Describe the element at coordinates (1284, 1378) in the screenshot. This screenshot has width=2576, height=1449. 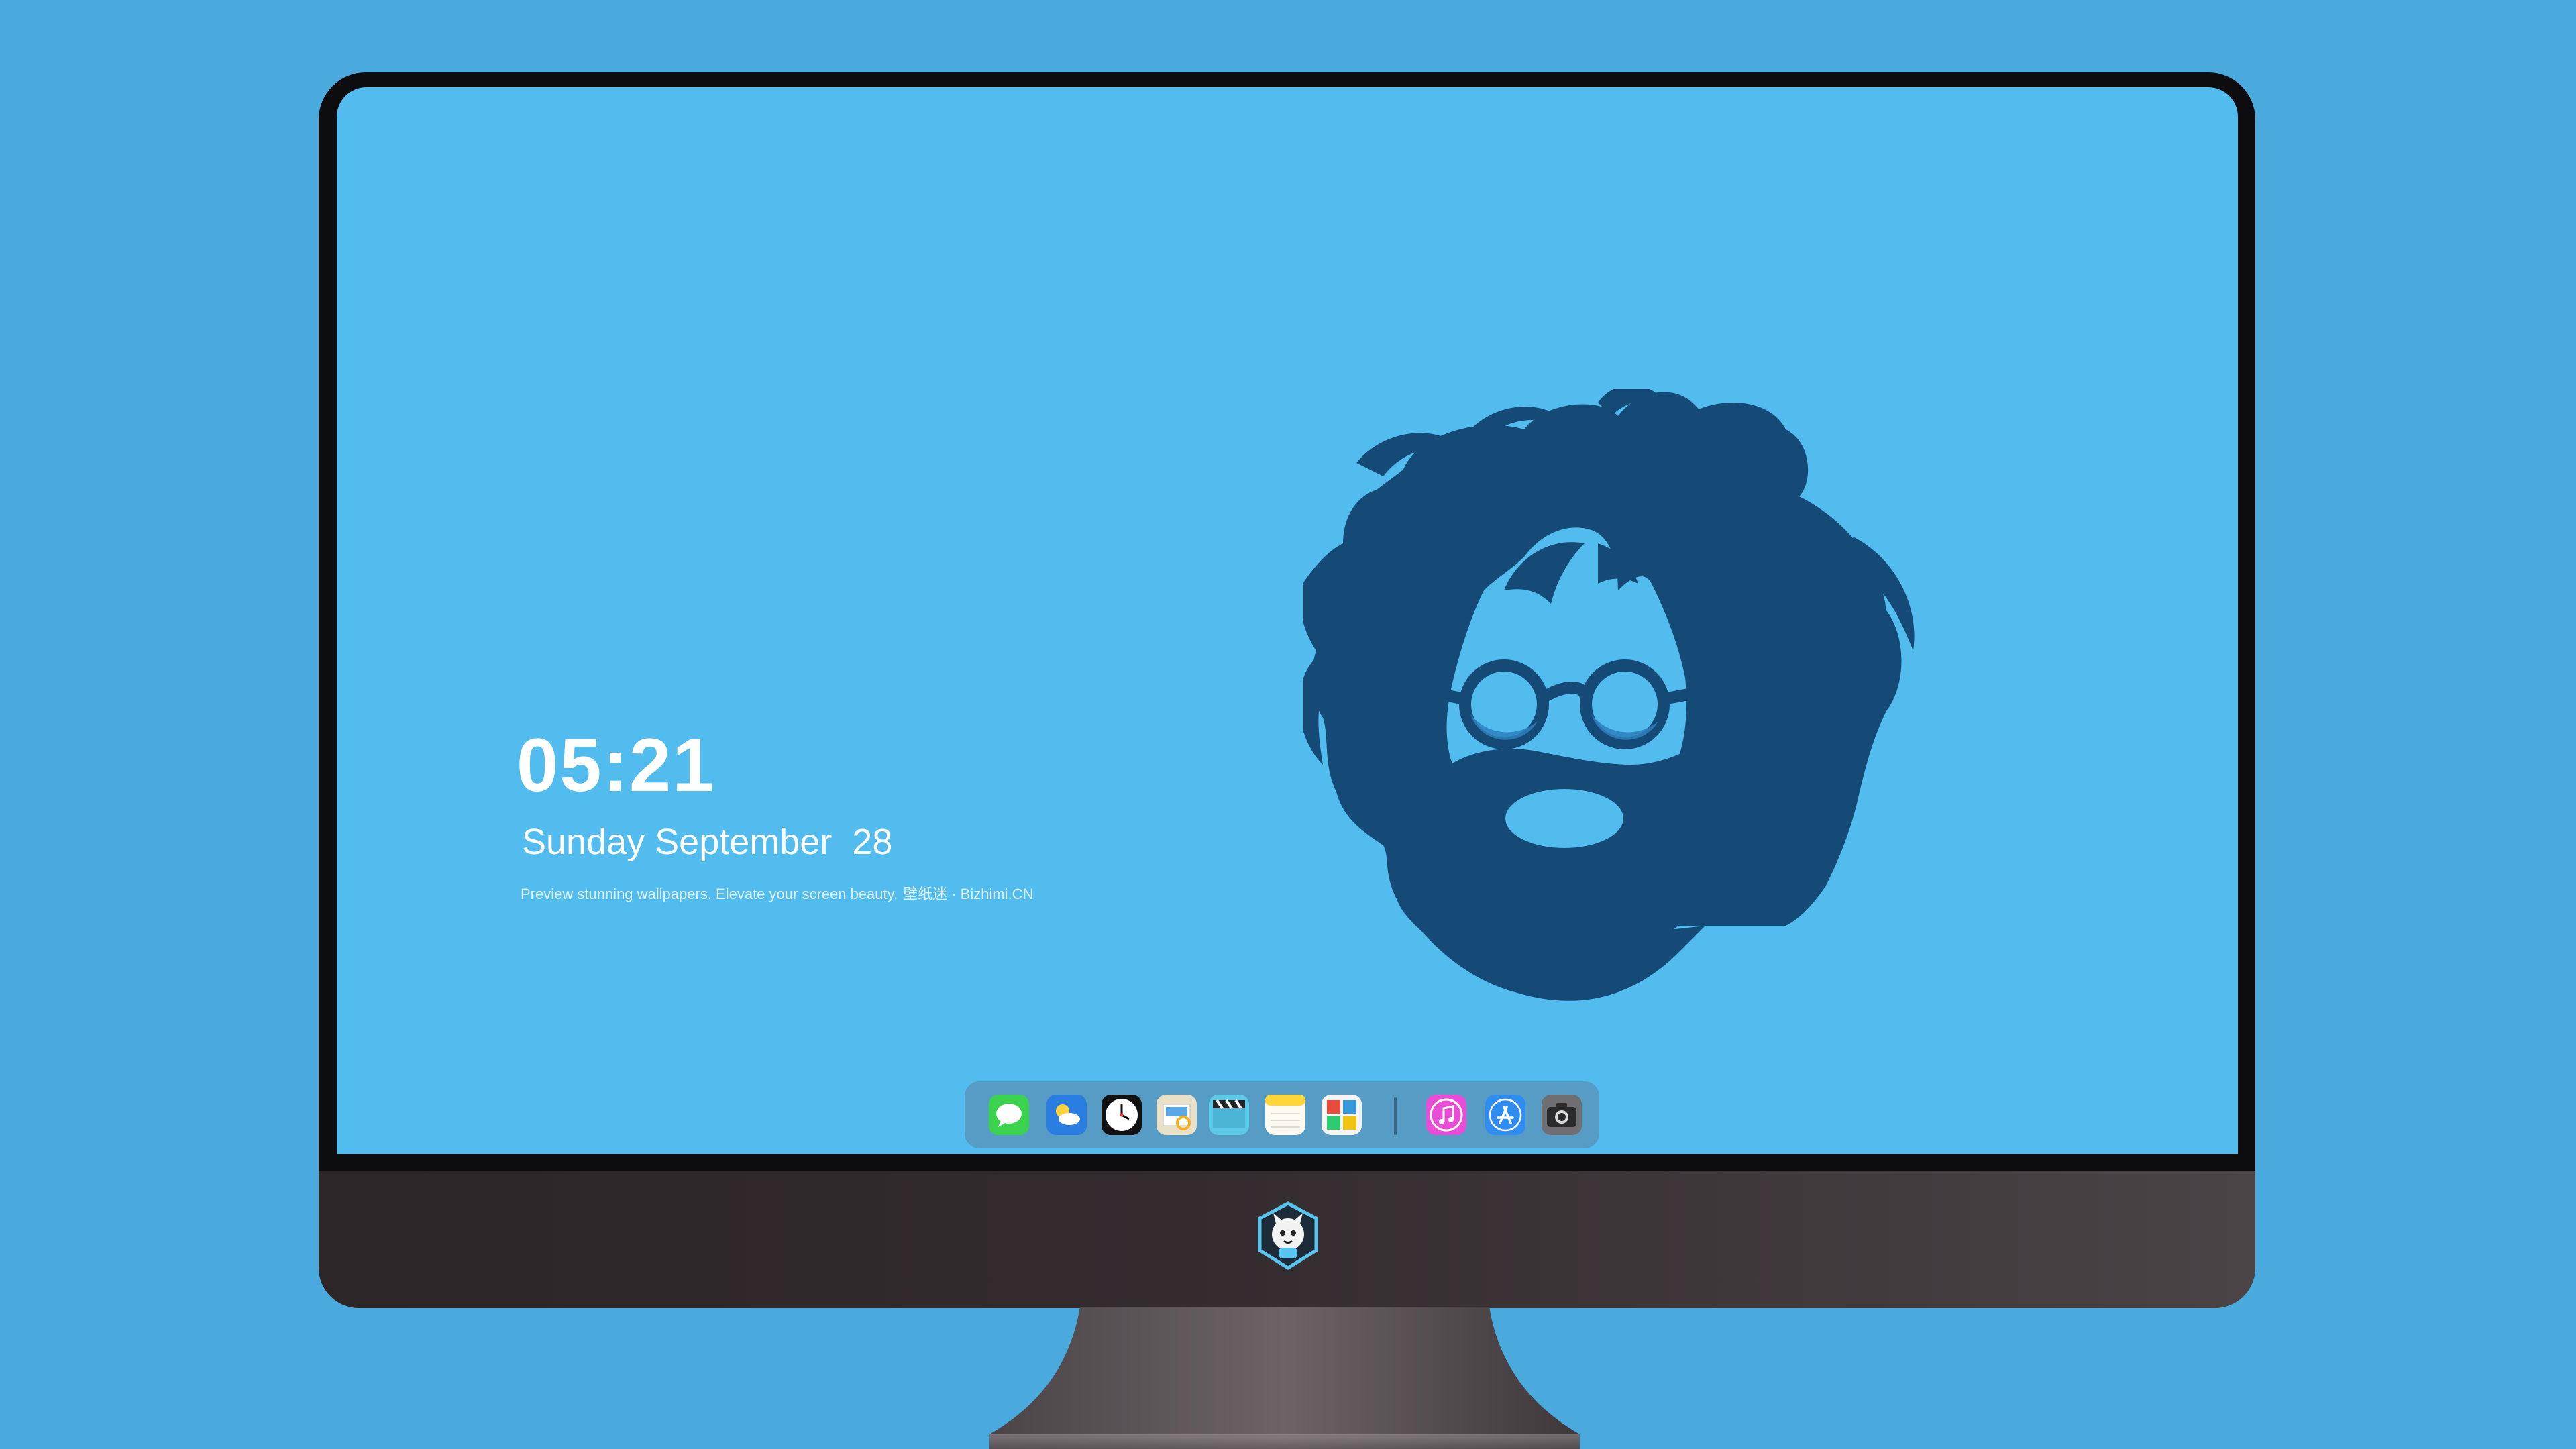
I see `monitor-stand` at that location.